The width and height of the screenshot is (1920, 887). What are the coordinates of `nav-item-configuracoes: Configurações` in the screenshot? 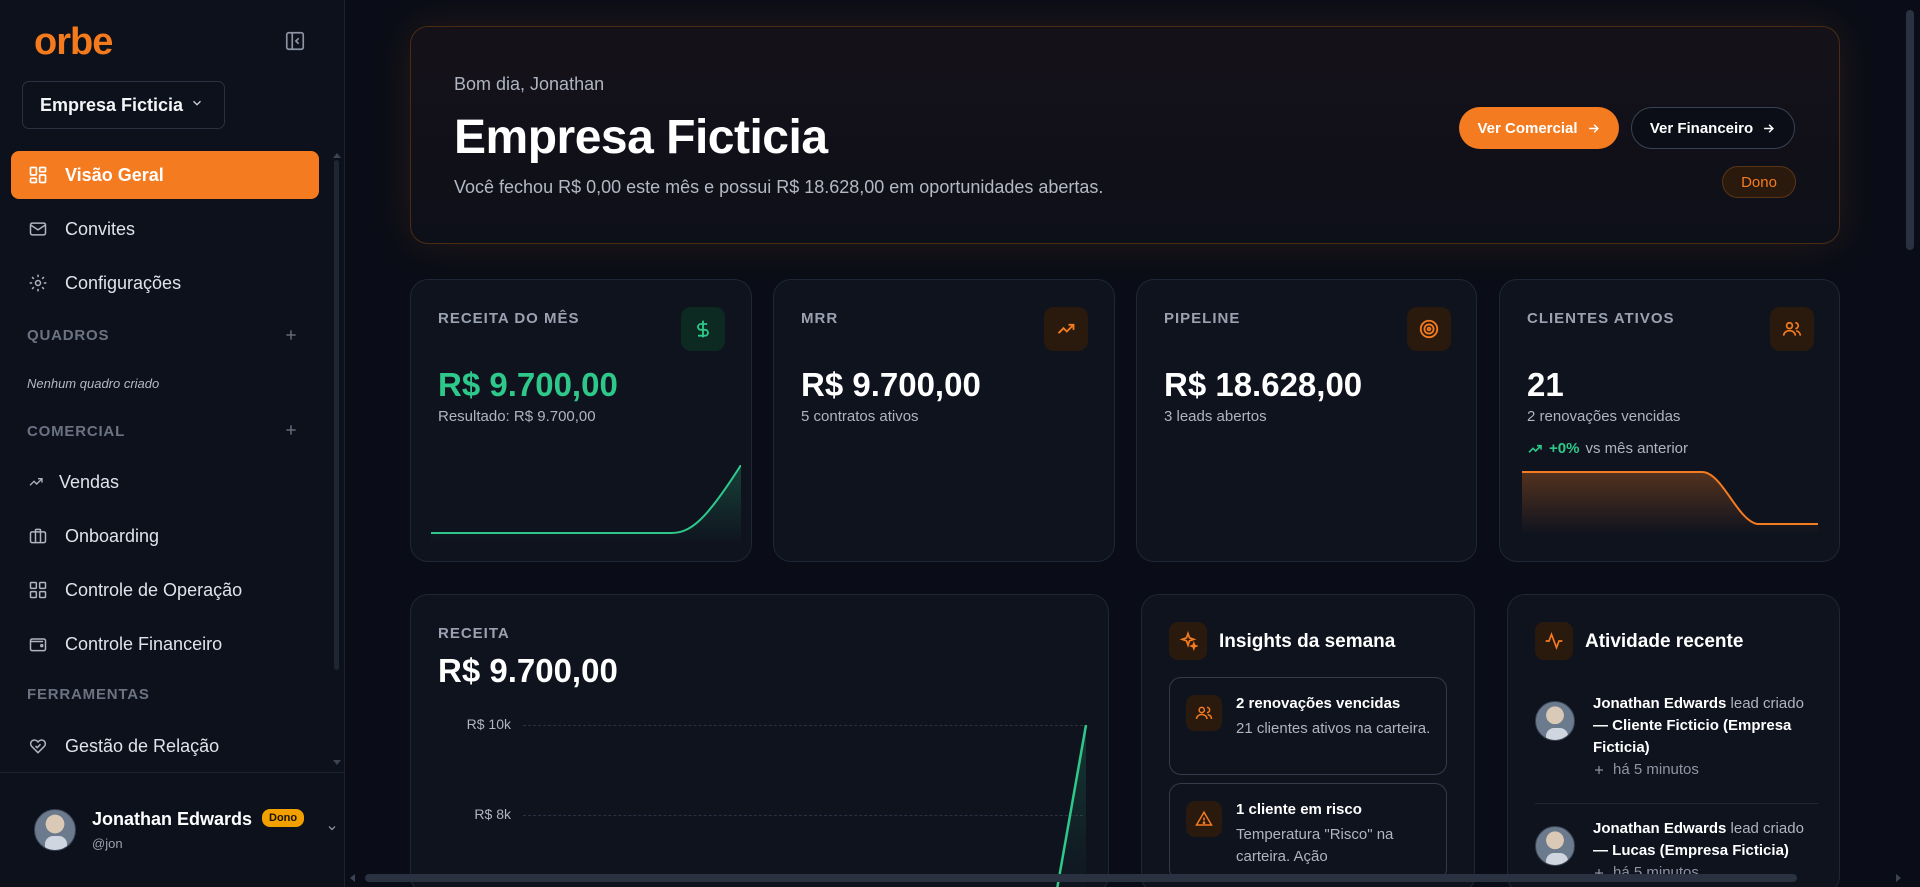 It's located at (165, 283).